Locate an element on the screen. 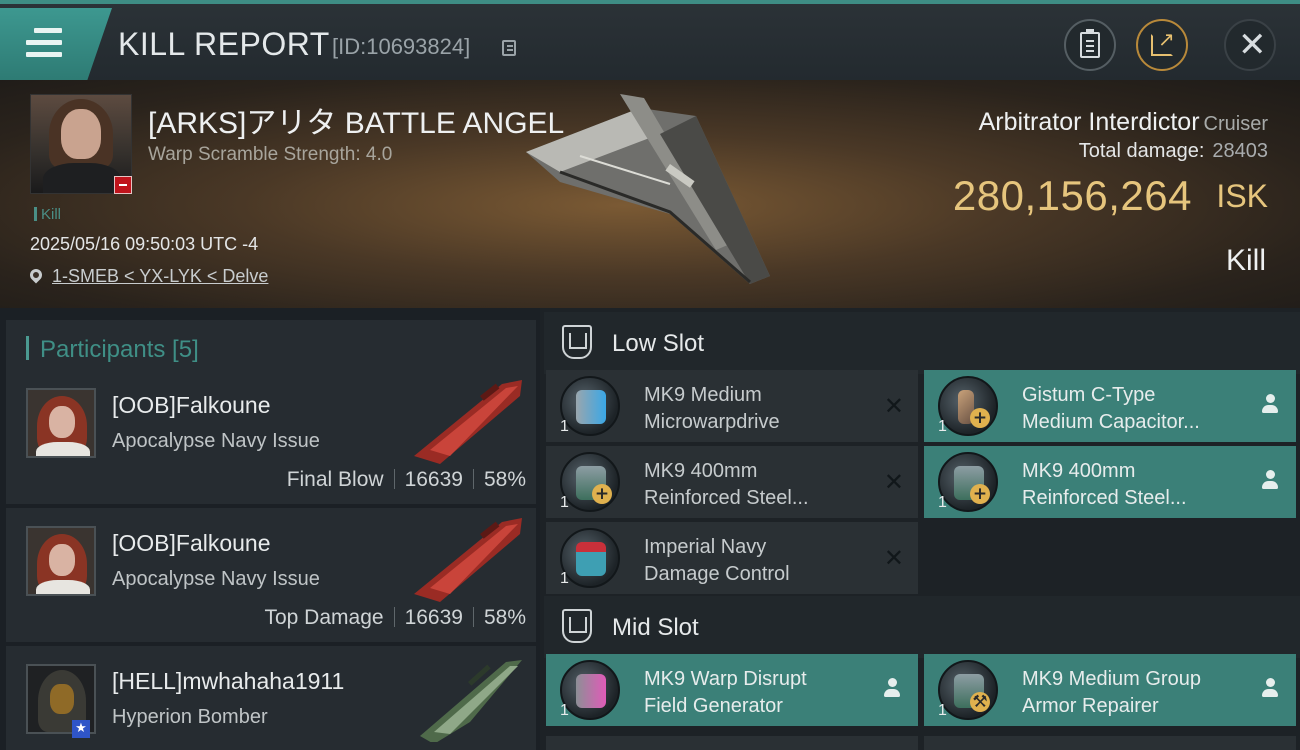  low-slot-icon is located at coordinates (577, 342).